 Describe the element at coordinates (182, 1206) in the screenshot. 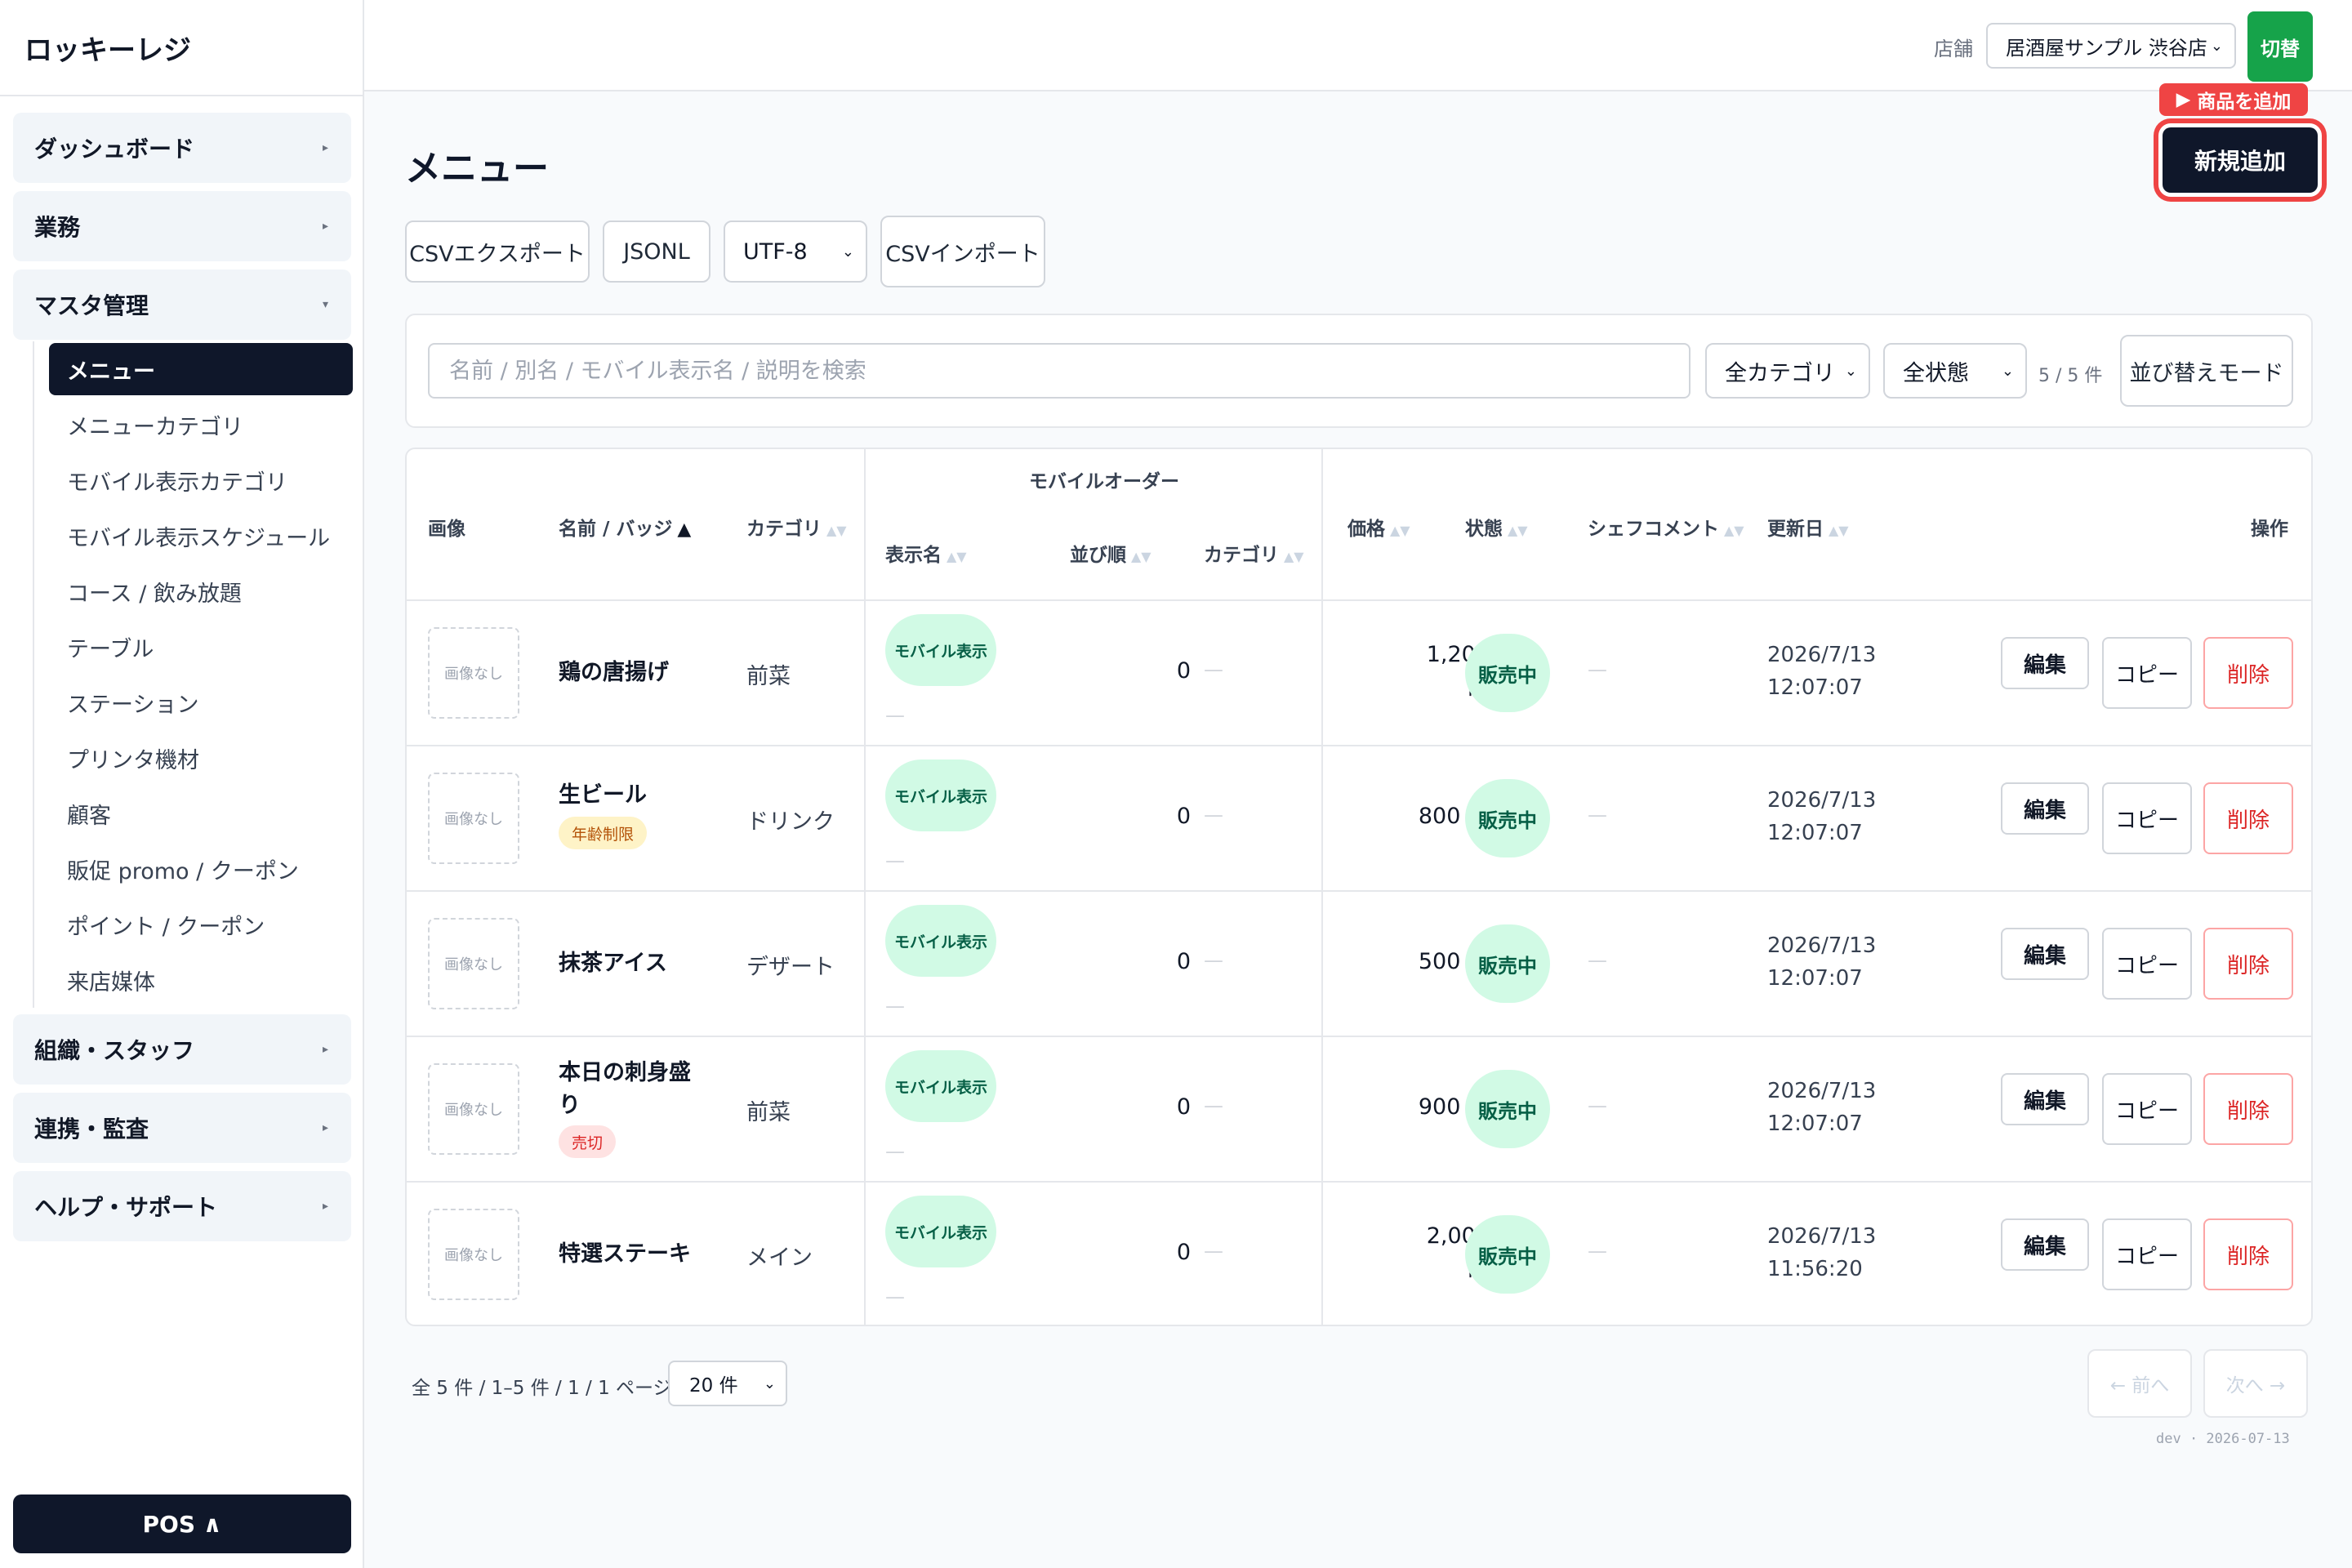

I see `sidebar-section-help-support: ヘルプ・サポート ▸` at that location.